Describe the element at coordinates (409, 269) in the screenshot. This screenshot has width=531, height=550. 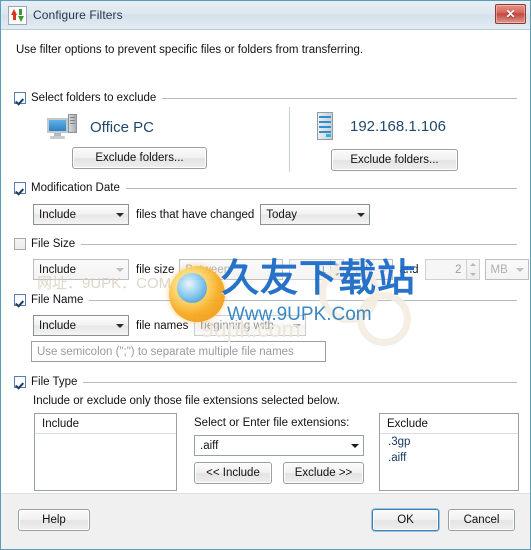
I see `file-size-conjunction-label: and` at that location.